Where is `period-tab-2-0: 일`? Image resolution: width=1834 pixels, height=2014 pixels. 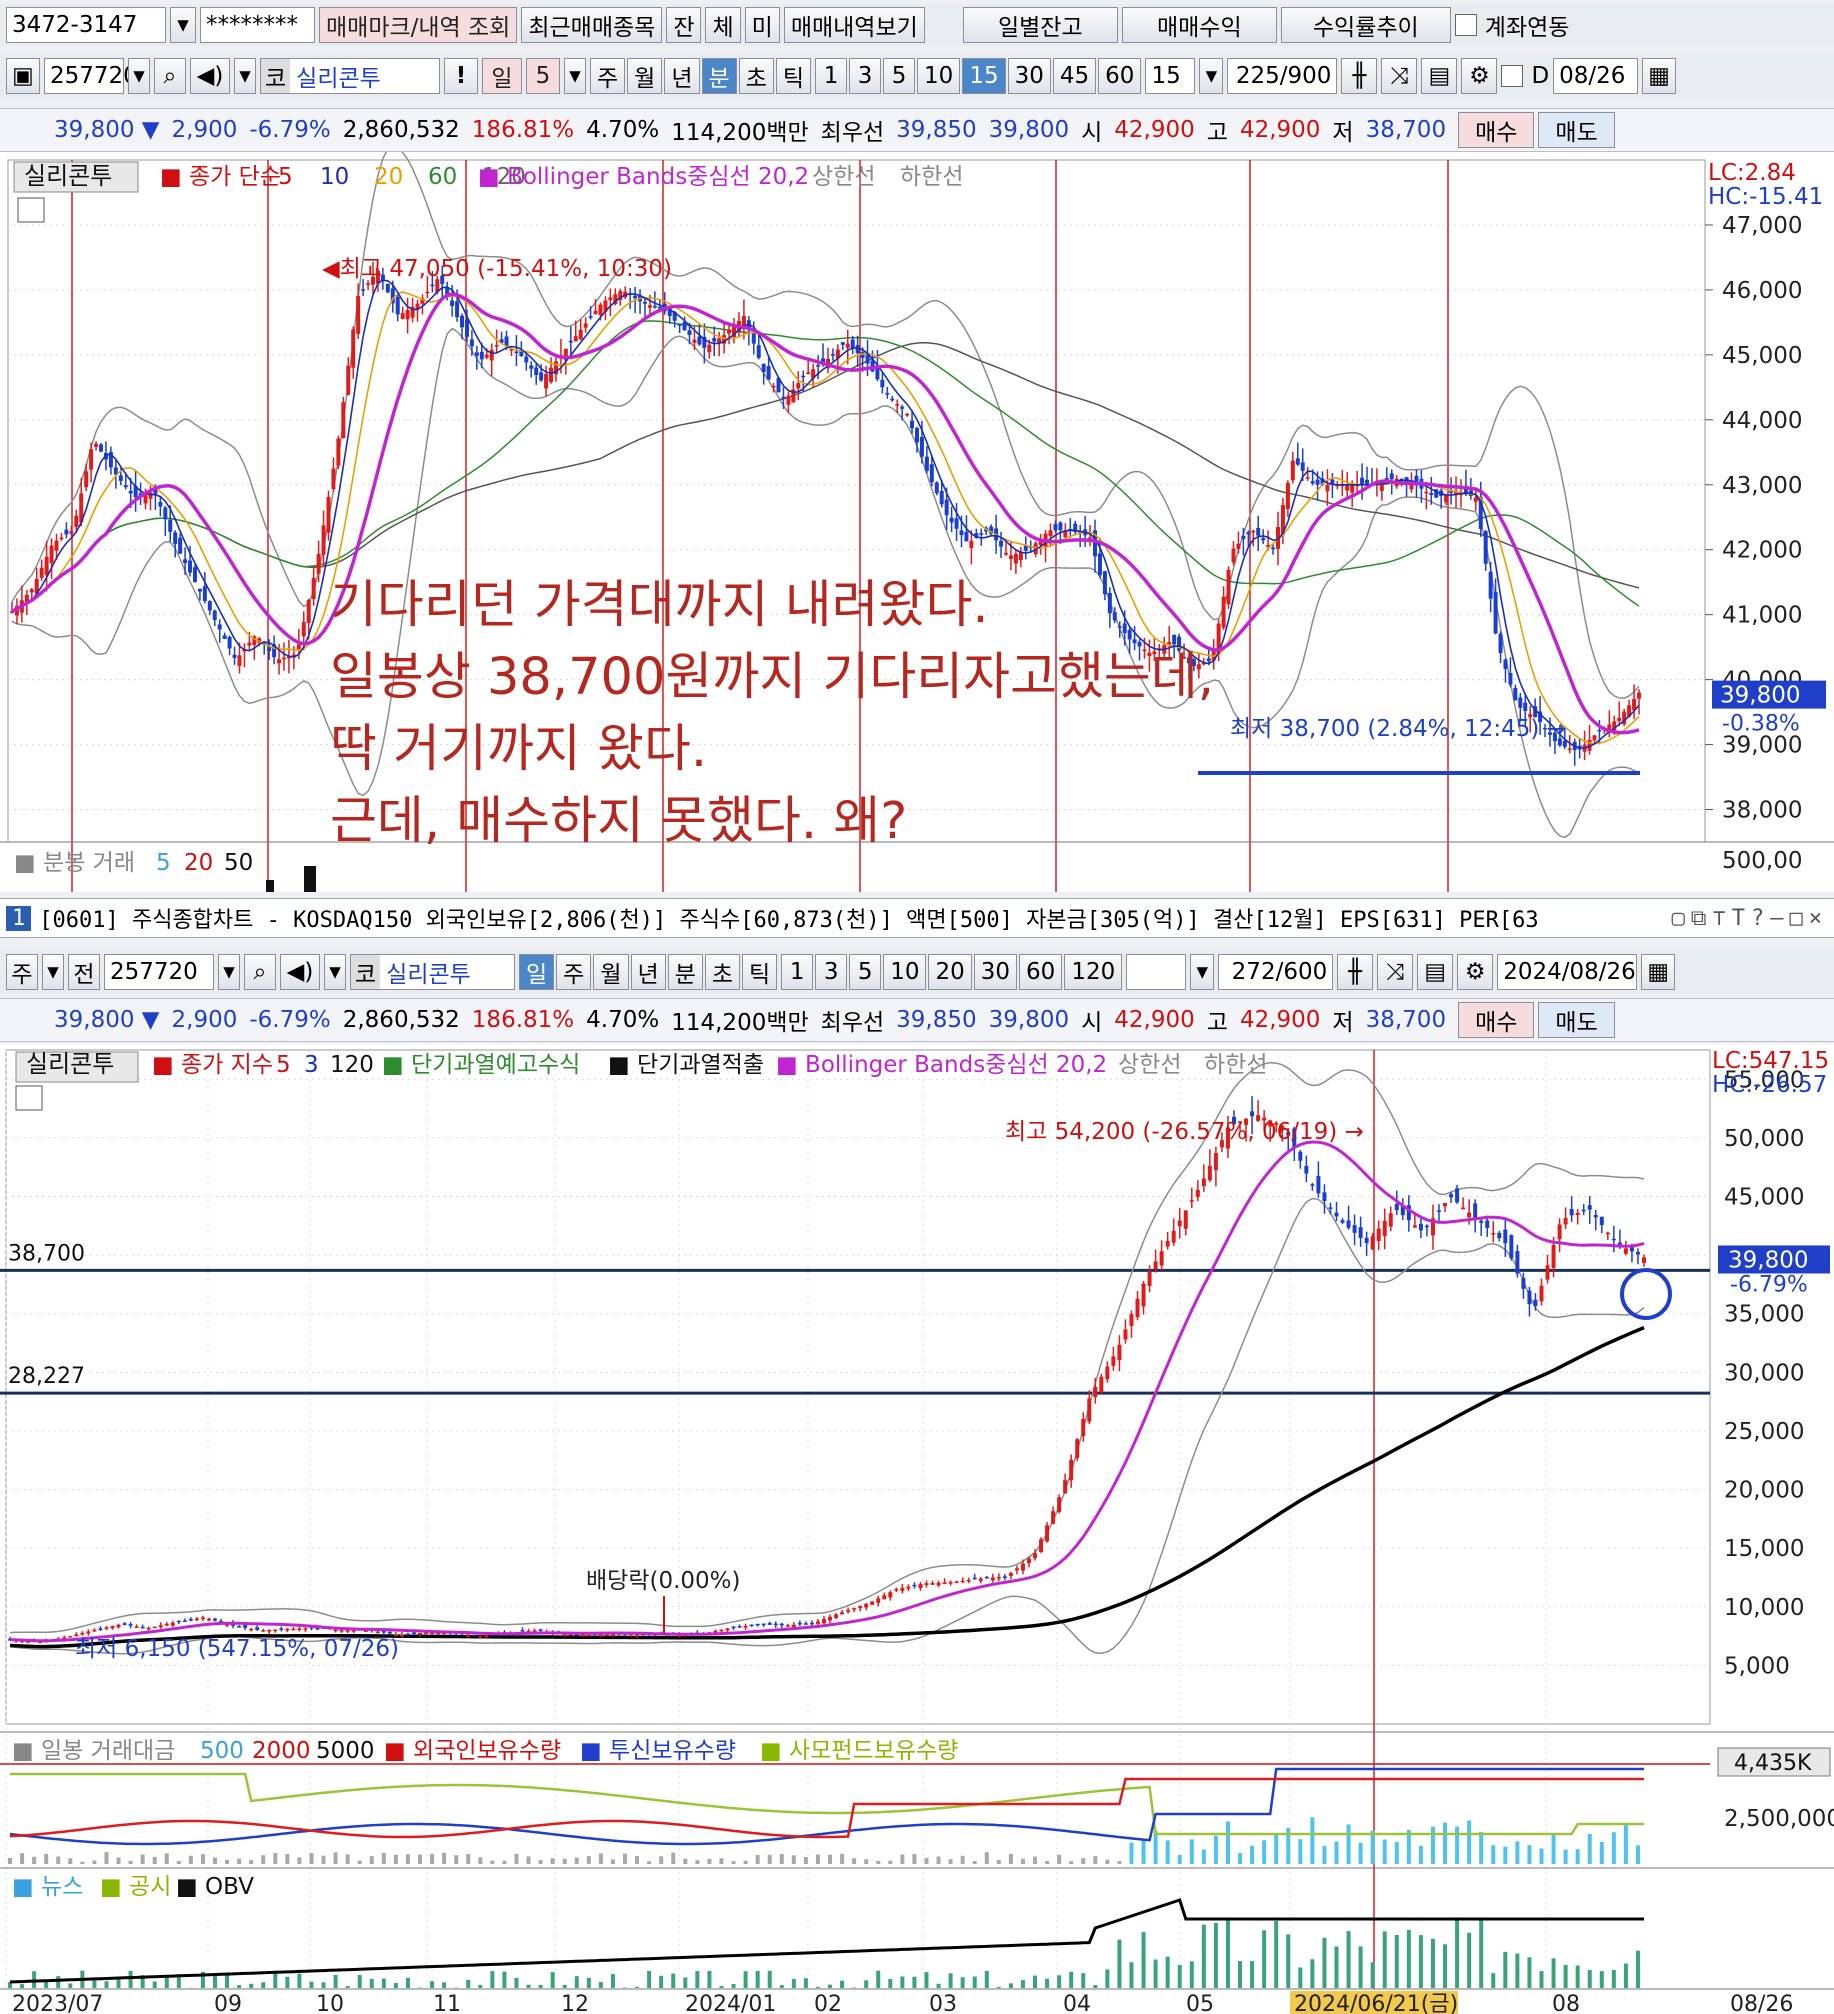 period-tab-2-0: 일 is located at coordinates (537, 972).